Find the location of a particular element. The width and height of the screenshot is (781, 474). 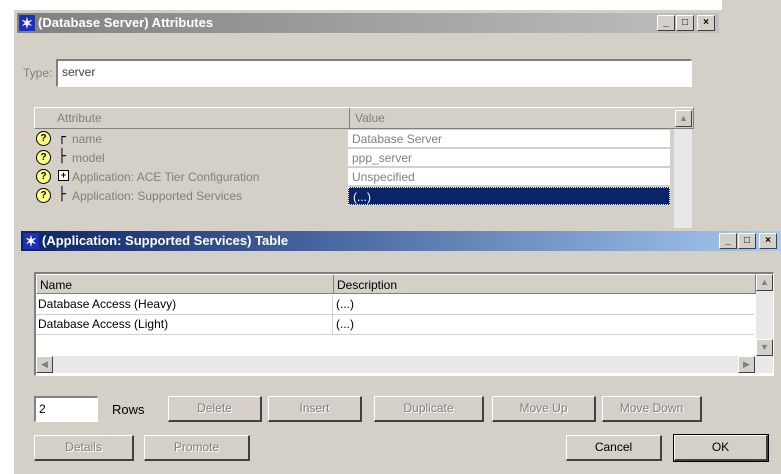

column-header-description: Description is located at coordinates (367, 285).